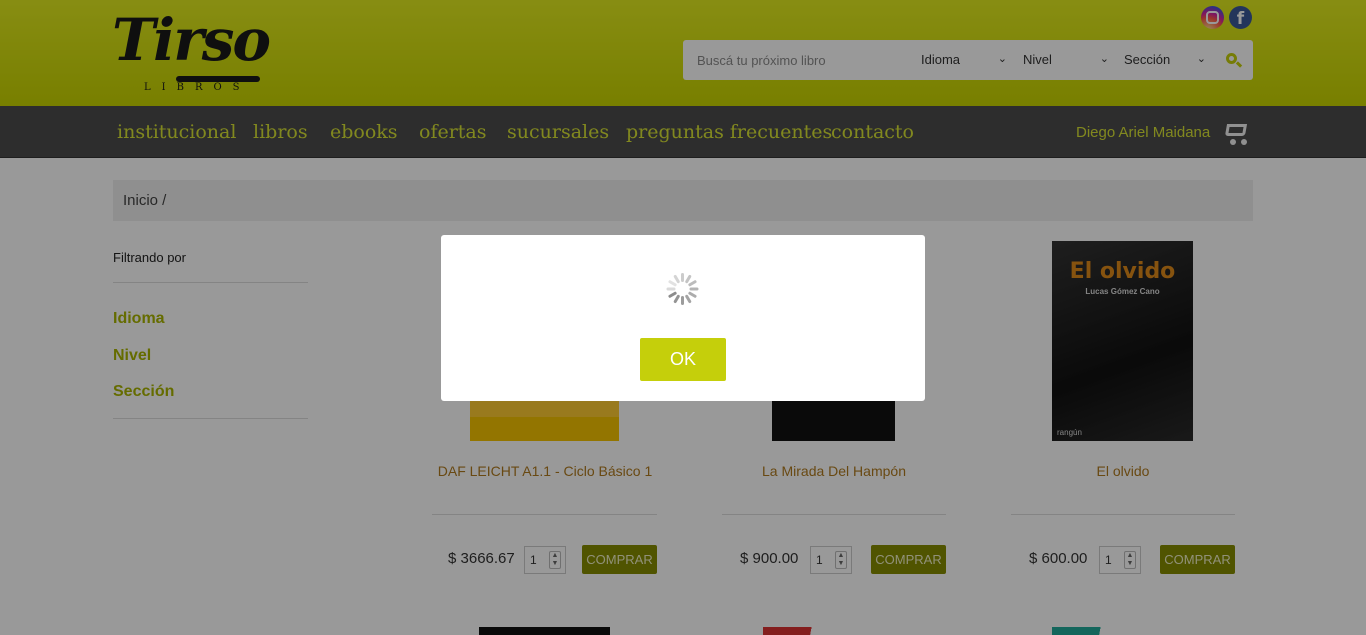  I want to click on loading-dialog: OK, so click(683, 318).